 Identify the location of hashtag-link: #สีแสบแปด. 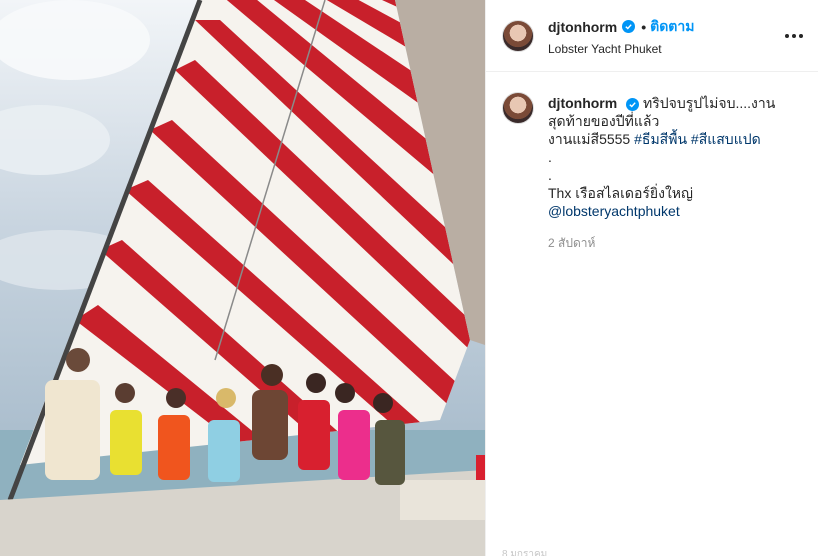
(726, 139).